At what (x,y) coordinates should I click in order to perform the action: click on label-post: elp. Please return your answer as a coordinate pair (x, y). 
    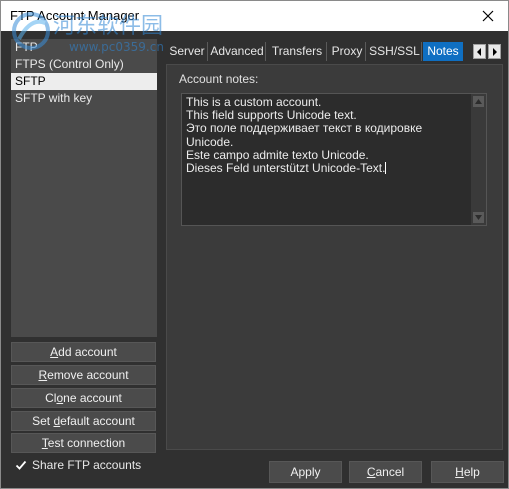
    Looking at the image, I should click on (471, 472).